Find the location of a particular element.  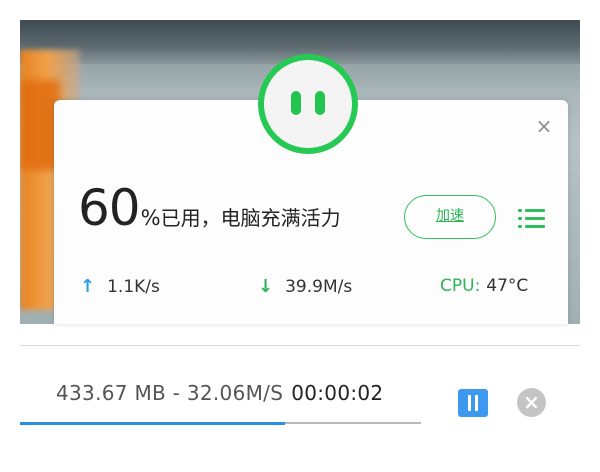

cpu-temp-value: 47°C is located at coordinates (507, 286).